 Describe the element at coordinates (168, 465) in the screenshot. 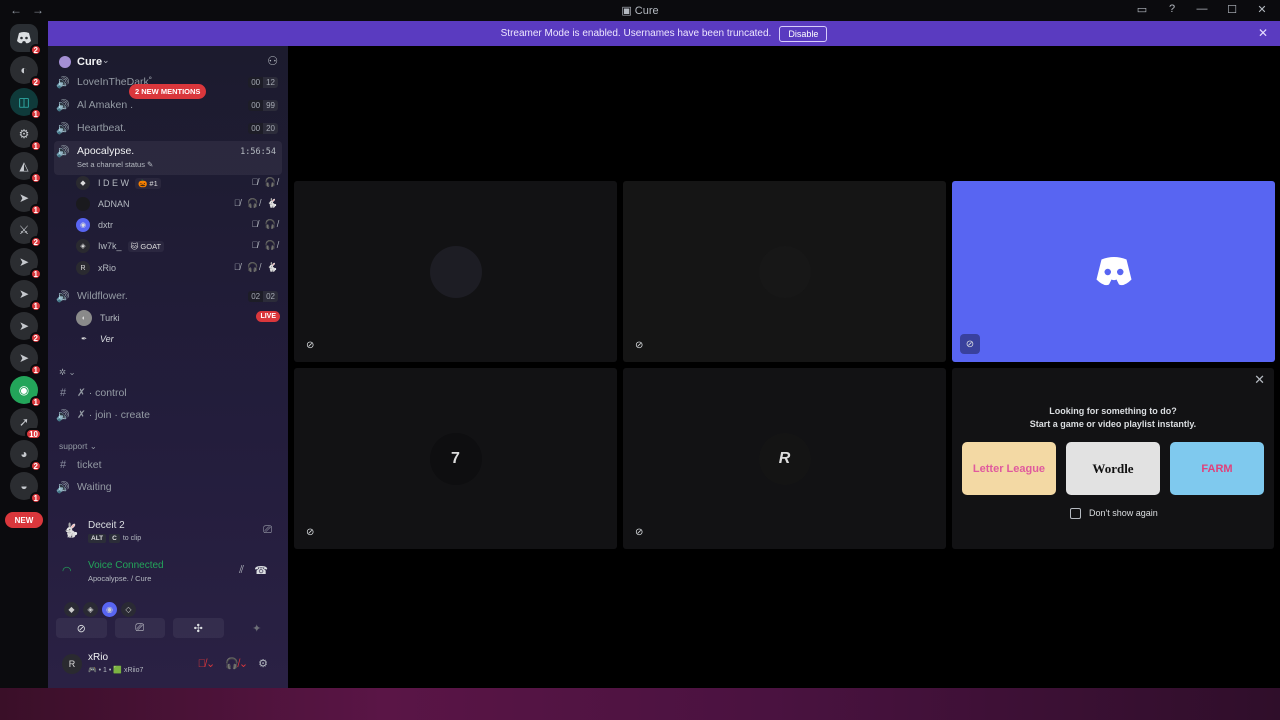

I see `text-channel: # ticket` at that location.